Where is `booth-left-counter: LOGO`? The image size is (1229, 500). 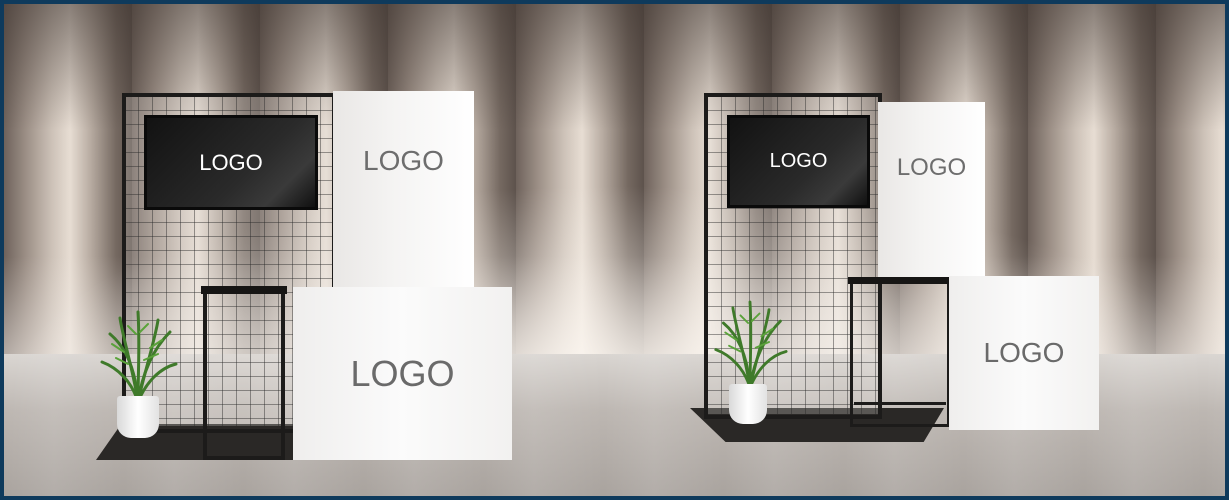
booth-left-counter: LOGO is located at coordinates (402, 373).